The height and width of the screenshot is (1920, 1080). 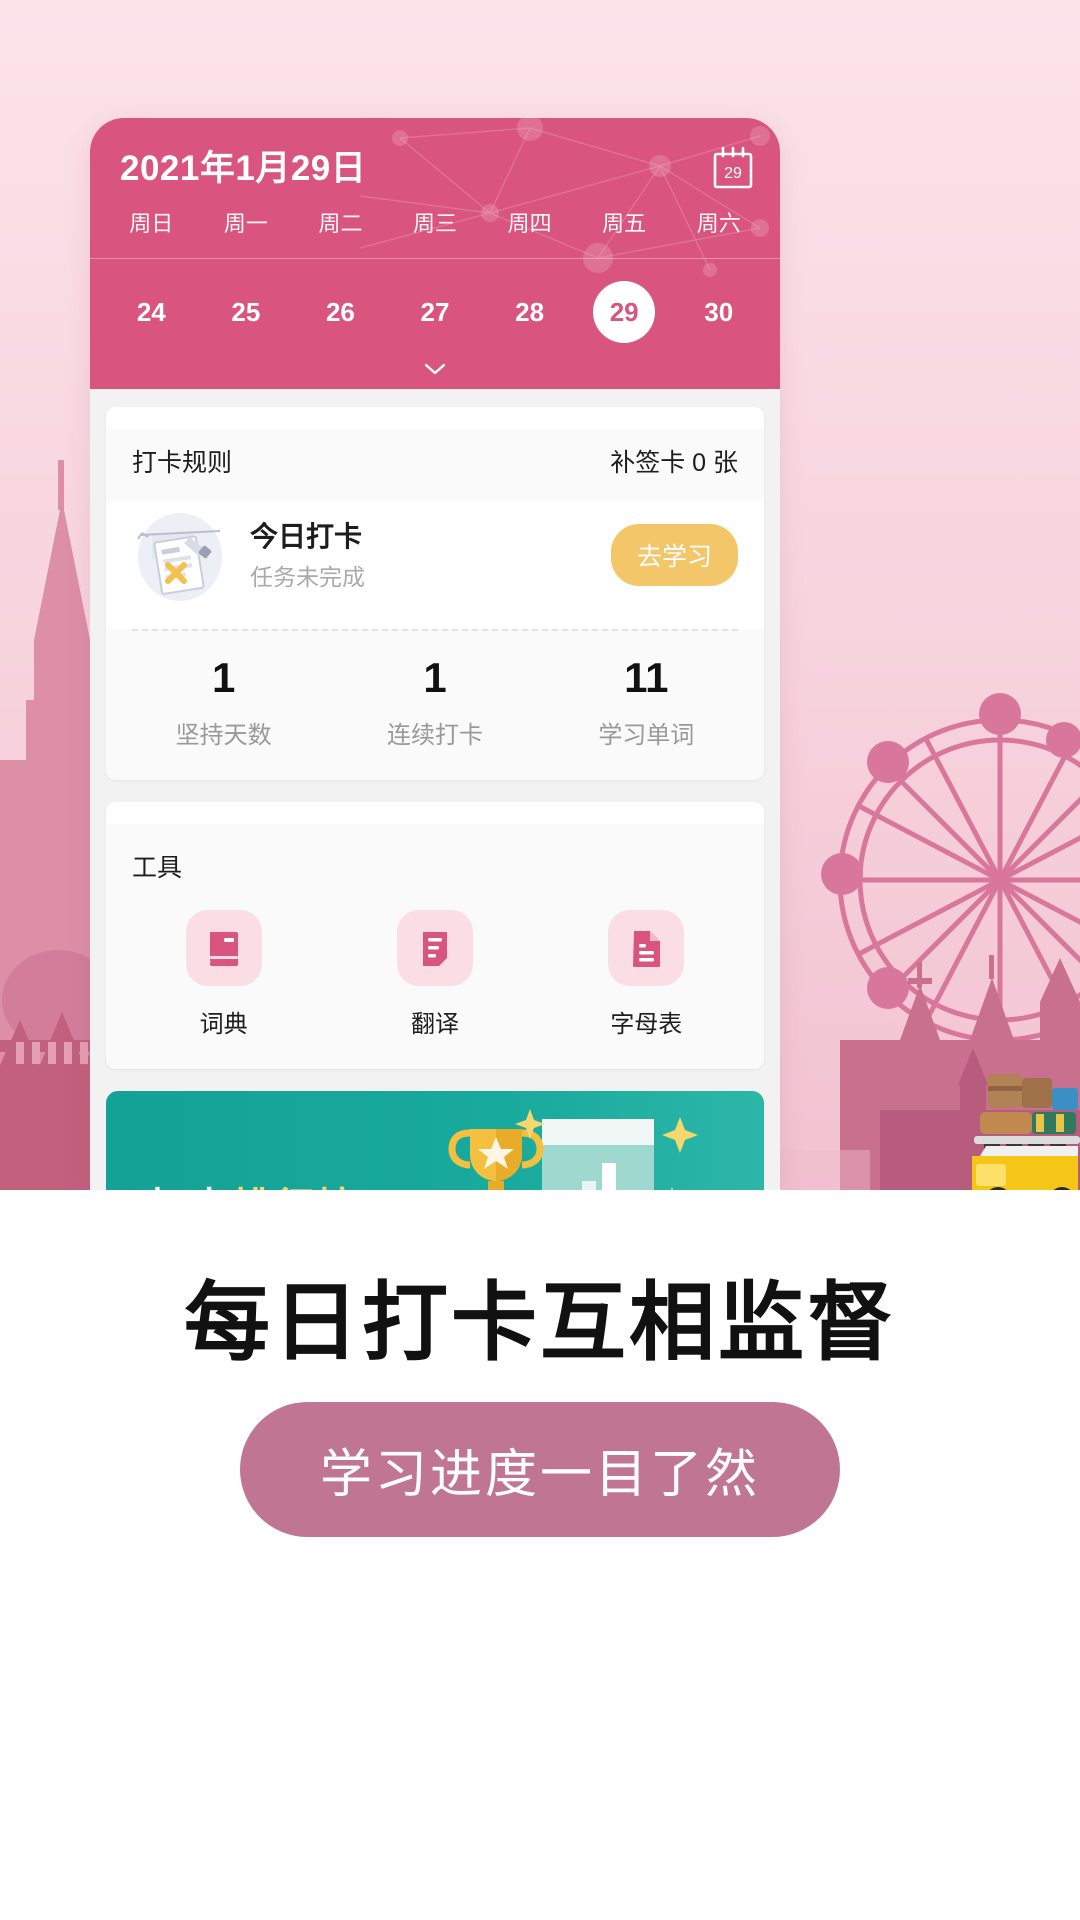 What do you see at coordinates (733, 173) in the screenshot?
I see `calendar-icon-day: 29` at bounding box center [733, 173].